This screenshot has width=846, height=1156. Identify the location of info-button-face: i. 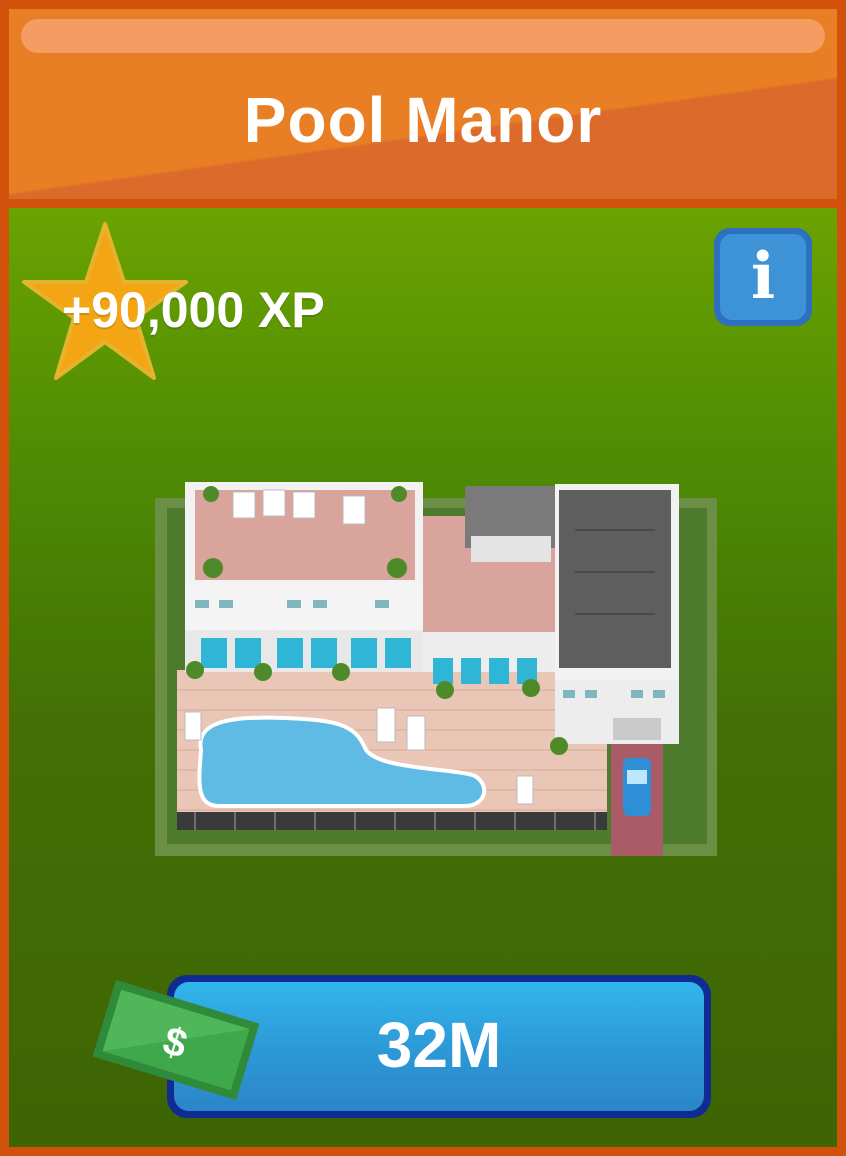
(763, 277).